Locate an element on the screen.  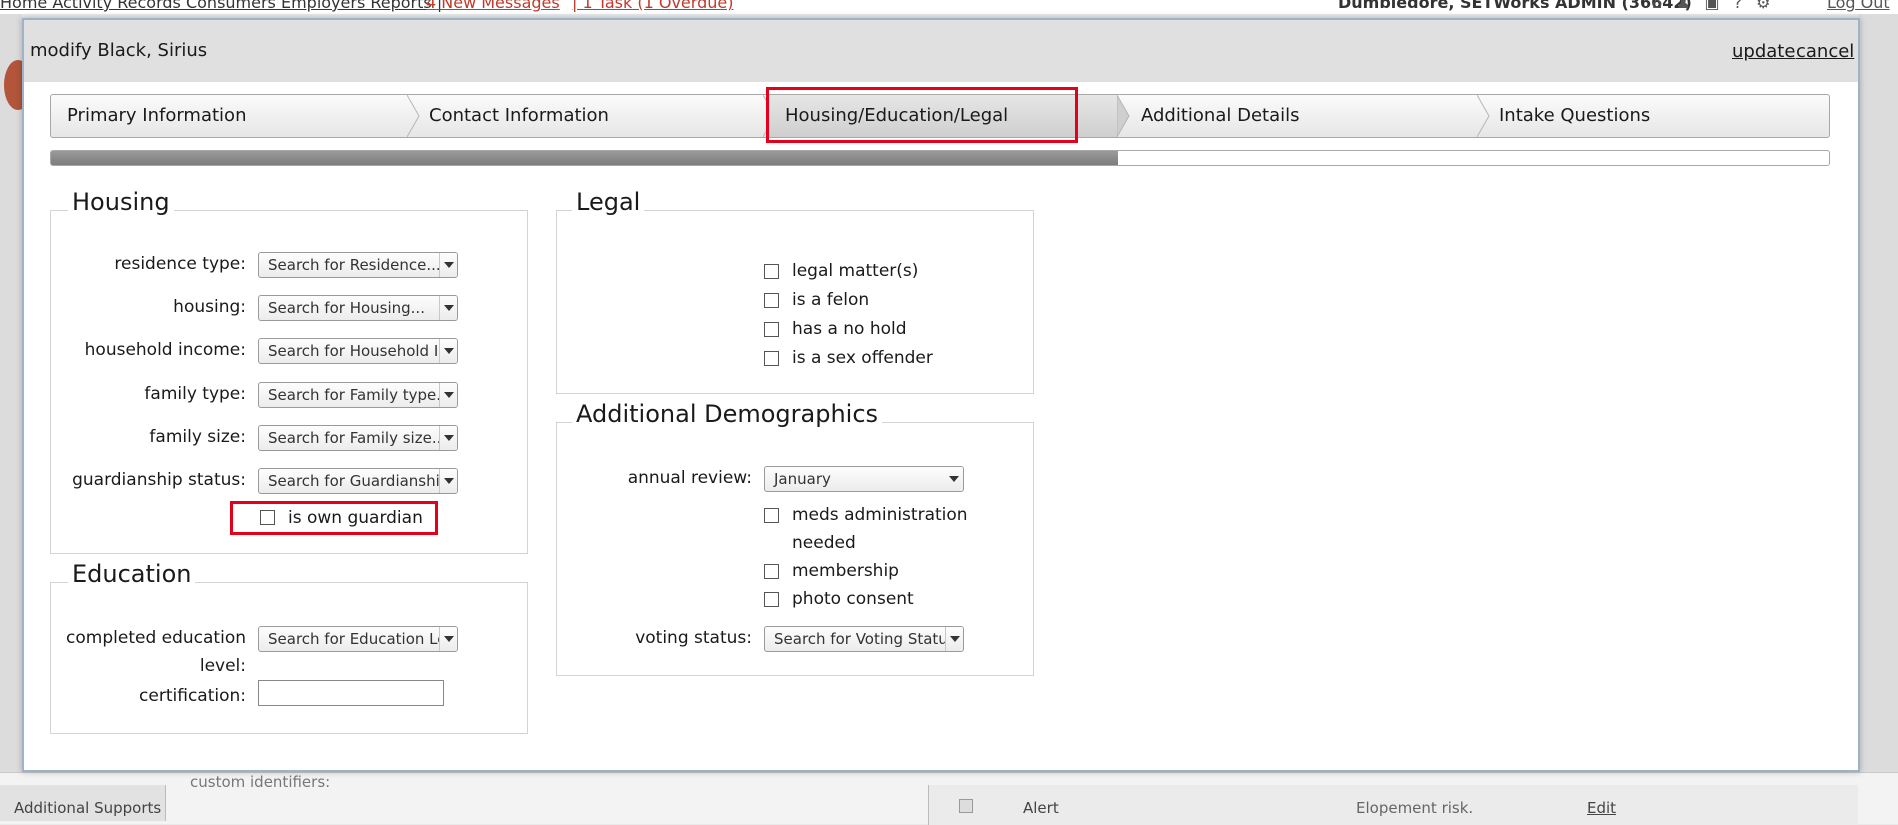
completed-education-label: completed education is located at coordinates (156, 638).